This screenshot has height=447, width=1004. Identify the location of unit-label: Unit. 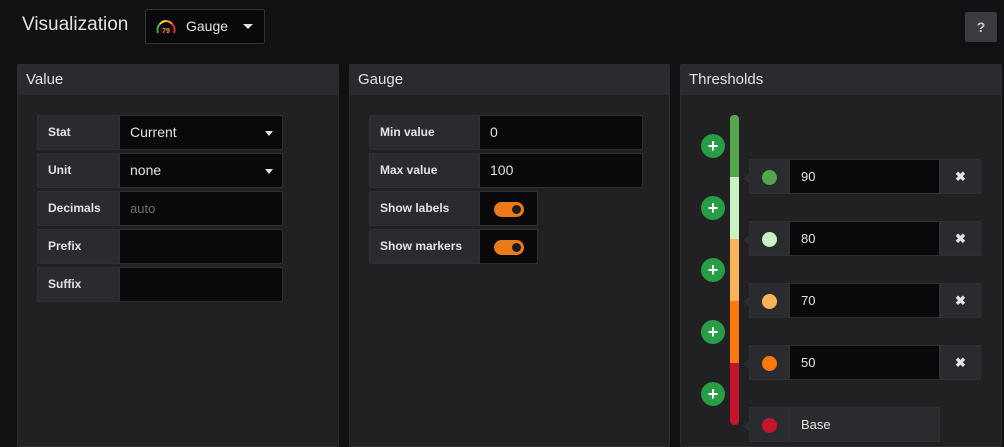
(78, 170).